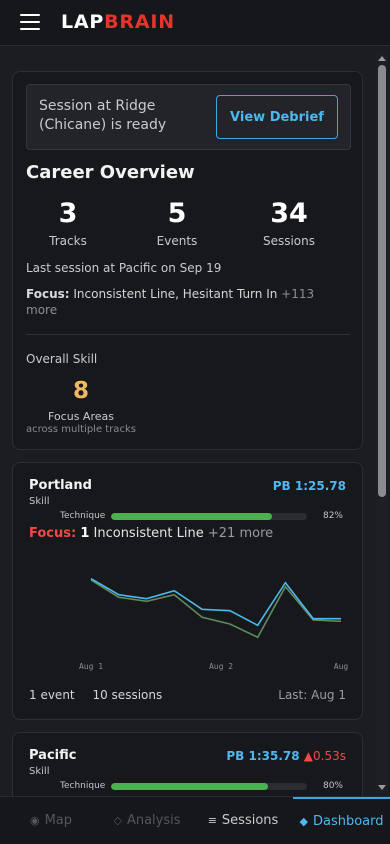 This screenshot has width=390, height=844. I want to click on chart-x-tick-label: Aug 1, so click(91, 666).